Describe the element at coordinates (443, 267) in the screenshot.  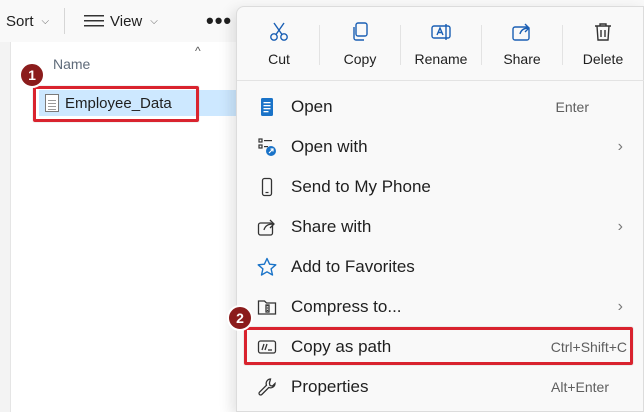
I see `menu-item-add-to-favorites: Add to Favorites` at that location.